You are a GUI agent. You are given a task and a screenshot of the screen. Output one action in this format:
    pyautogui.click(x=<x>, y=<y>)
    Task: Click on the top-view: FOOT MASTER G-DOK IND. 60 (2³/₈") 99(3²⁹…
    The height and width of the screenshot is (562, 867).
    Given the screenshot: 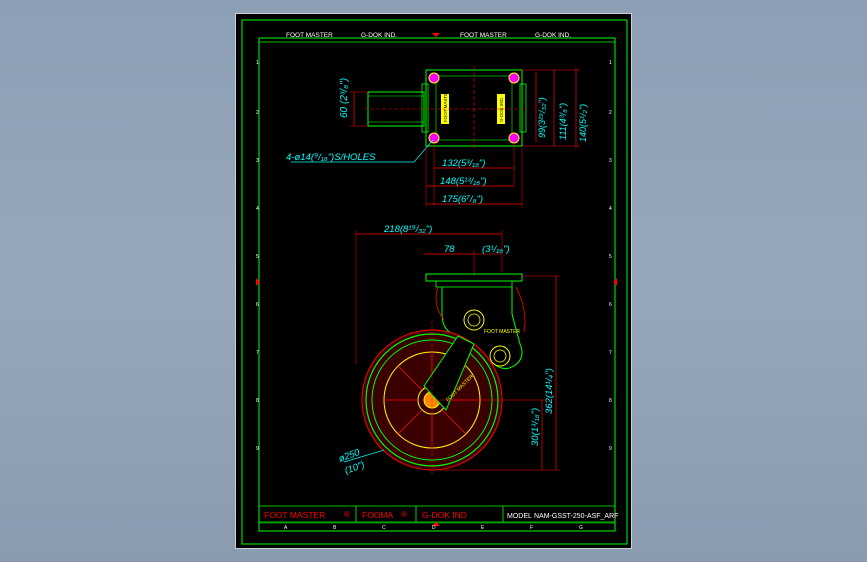 What is the action you would take?
    pyautogui.click(x=437, y=137)
    